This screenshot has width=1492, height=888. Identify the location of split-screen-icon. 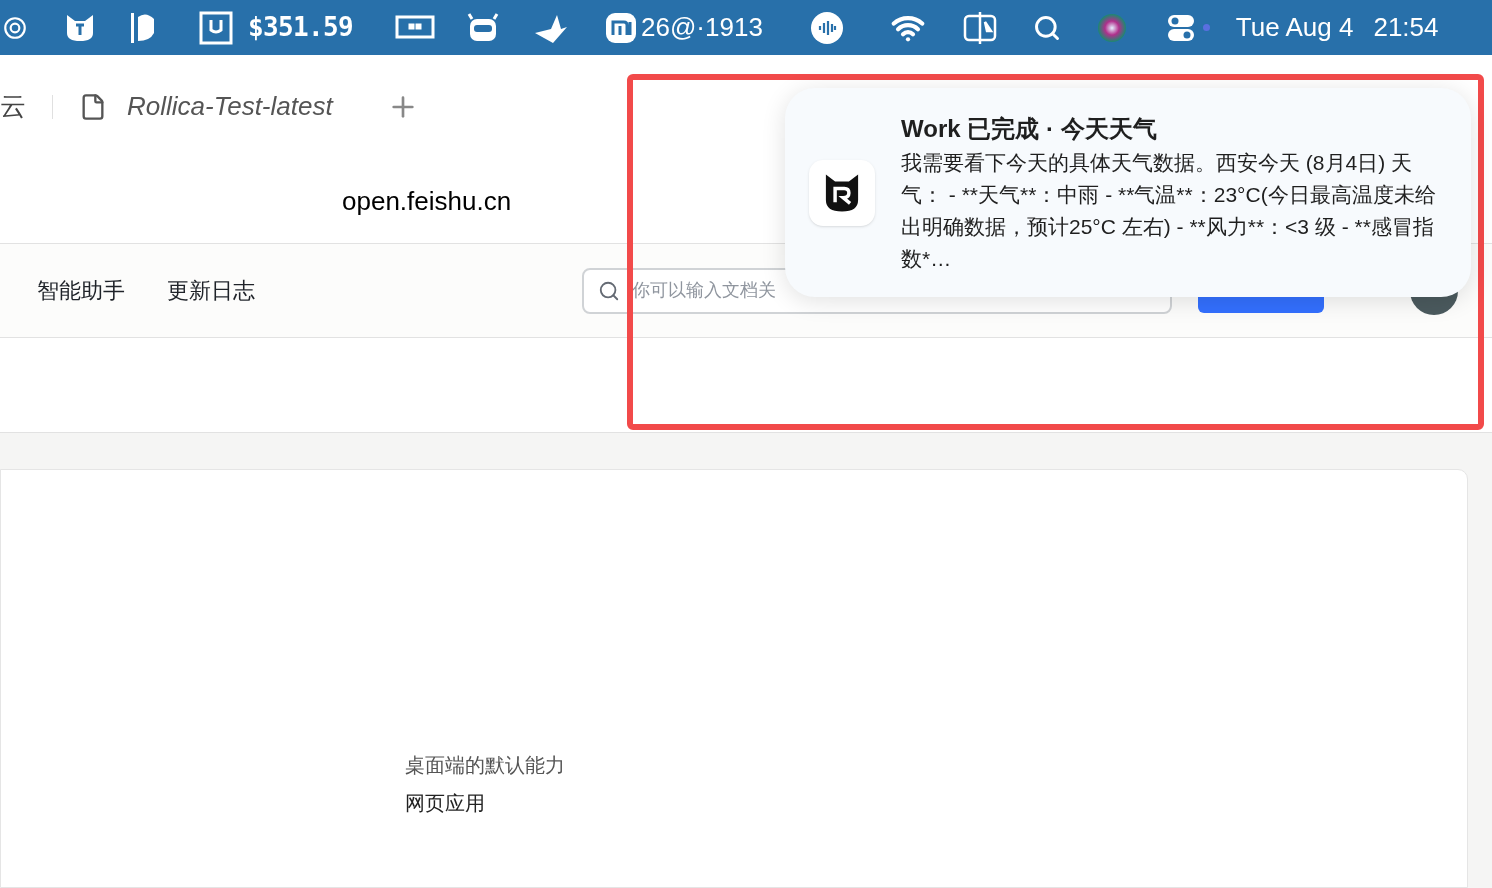
(979, 27).